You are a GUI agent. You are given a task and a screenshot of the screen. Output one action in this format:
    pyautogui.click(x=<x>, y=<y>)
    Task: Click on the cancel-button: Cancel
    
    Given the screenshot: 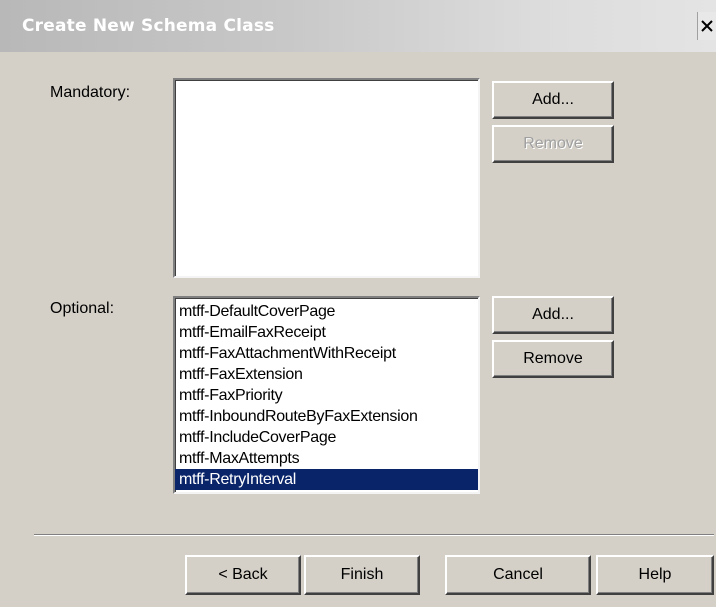 What is the action you would take?
    pyautogui.click(x=518, y=575)
    